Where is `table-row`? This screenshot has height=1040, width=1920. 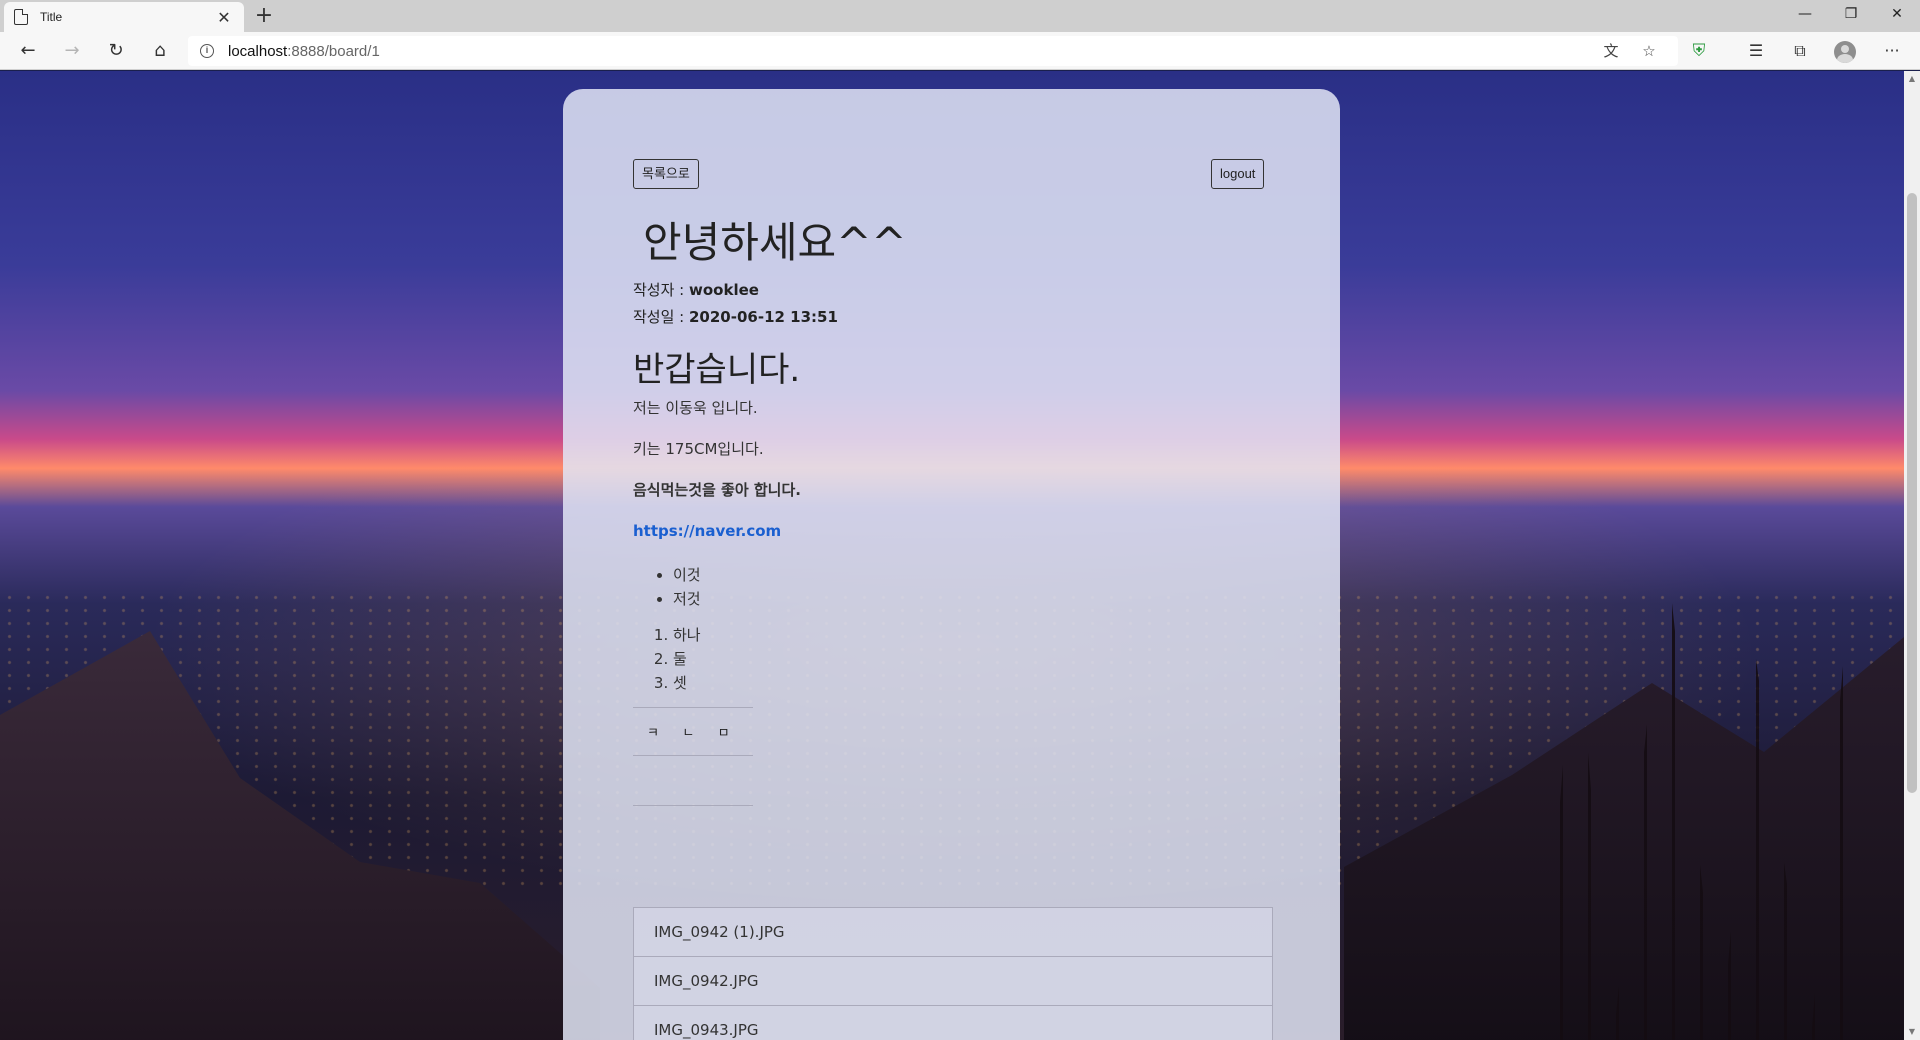
table-row is located at coordinates (693, 781).